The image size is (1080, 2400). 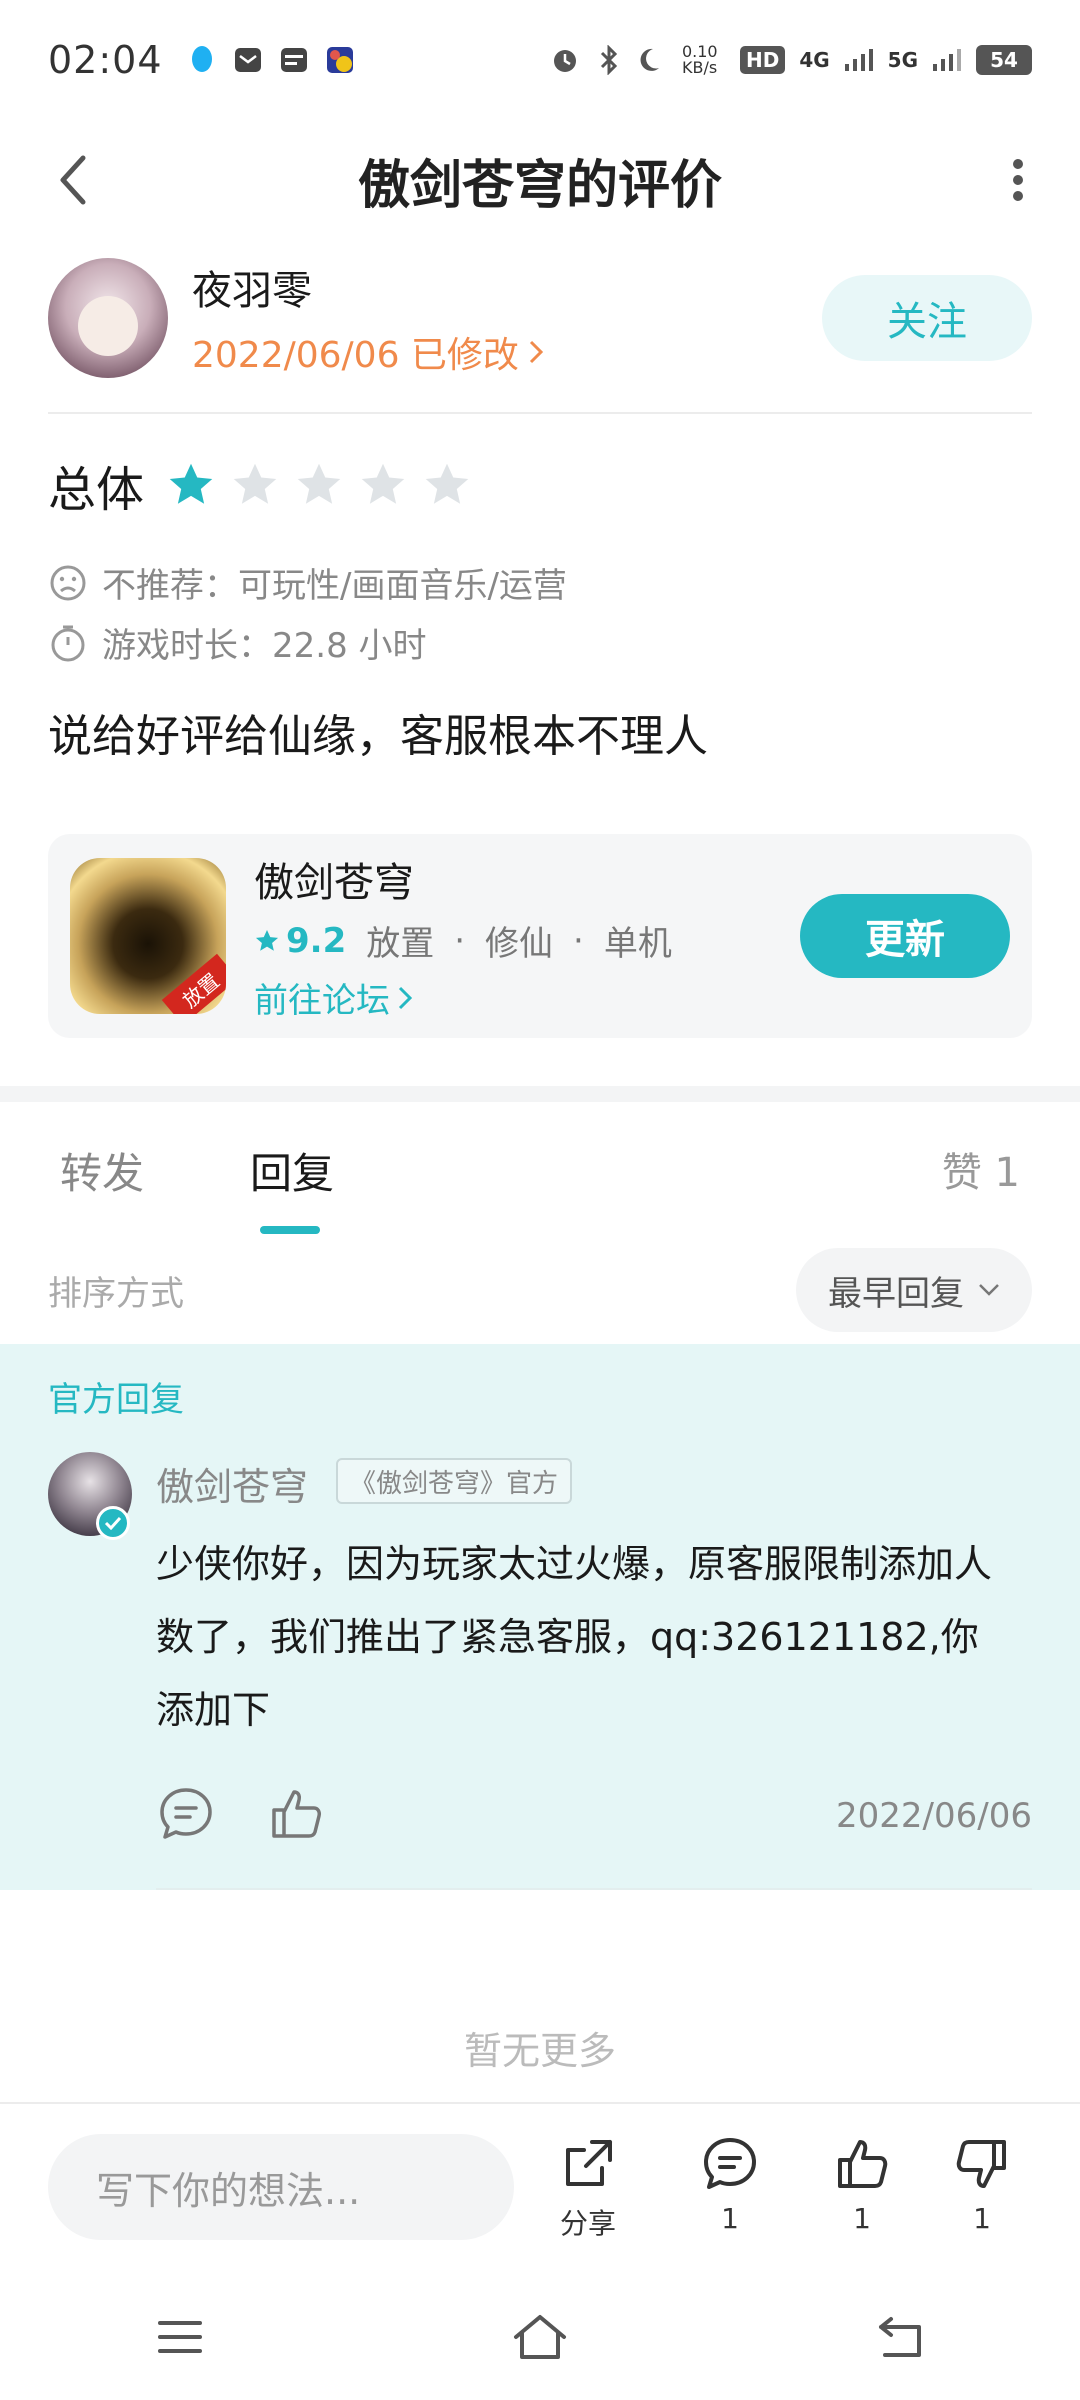 I want to click on game-icon: 放置, so click(x=148, y=936).